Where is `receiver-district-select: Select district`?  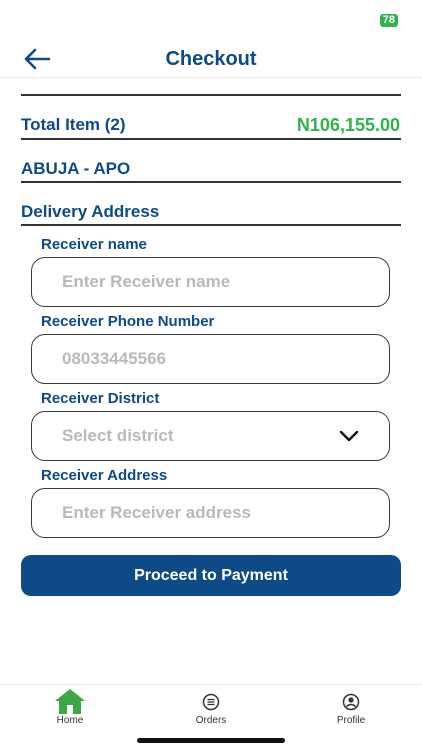
receiver-district-select: Select district is located at coordinates (210, 436).